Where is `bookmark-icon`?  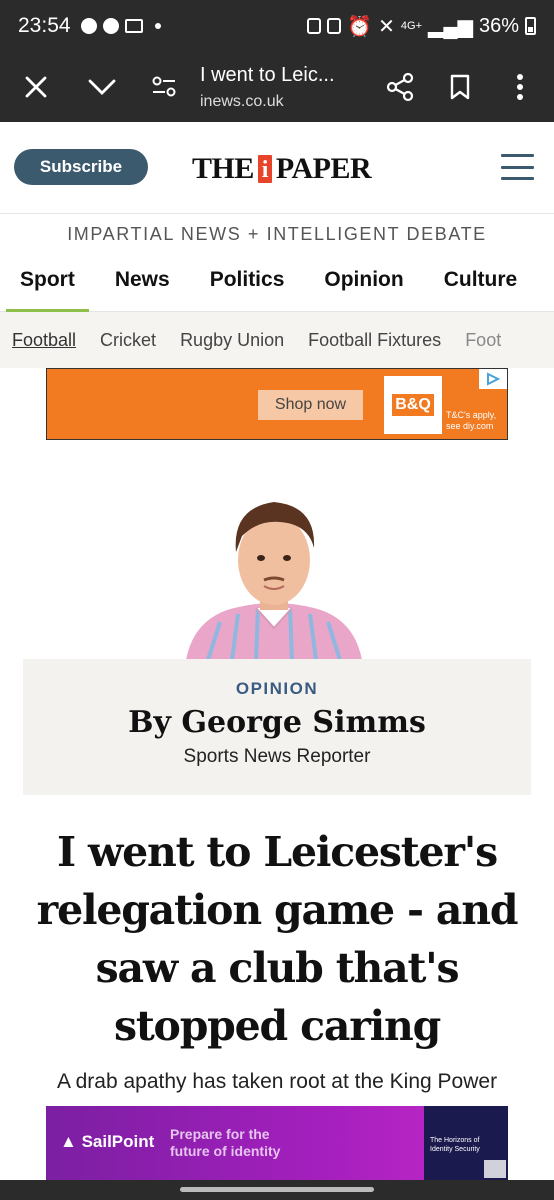 bookmark-icon is located at coordinates (460, 87).